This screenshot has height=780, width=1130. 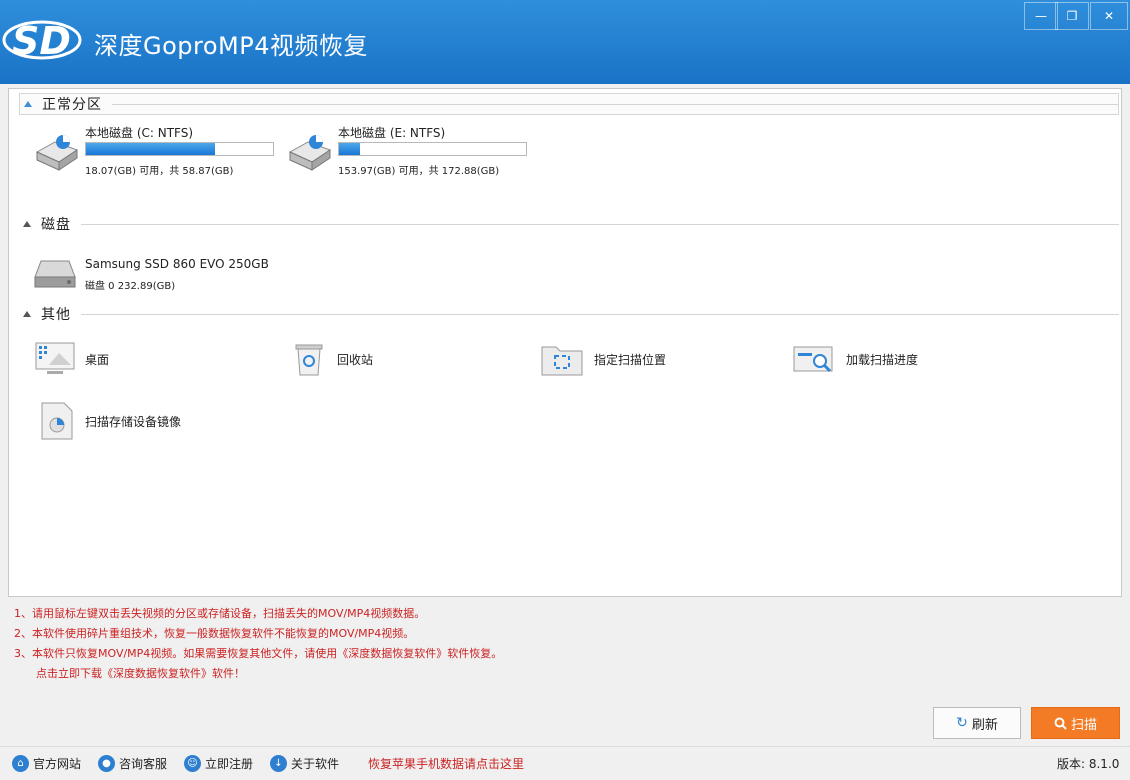 I want to click on disk-image-item: 扫描存储设备镜像, so click(x=110, y=421).